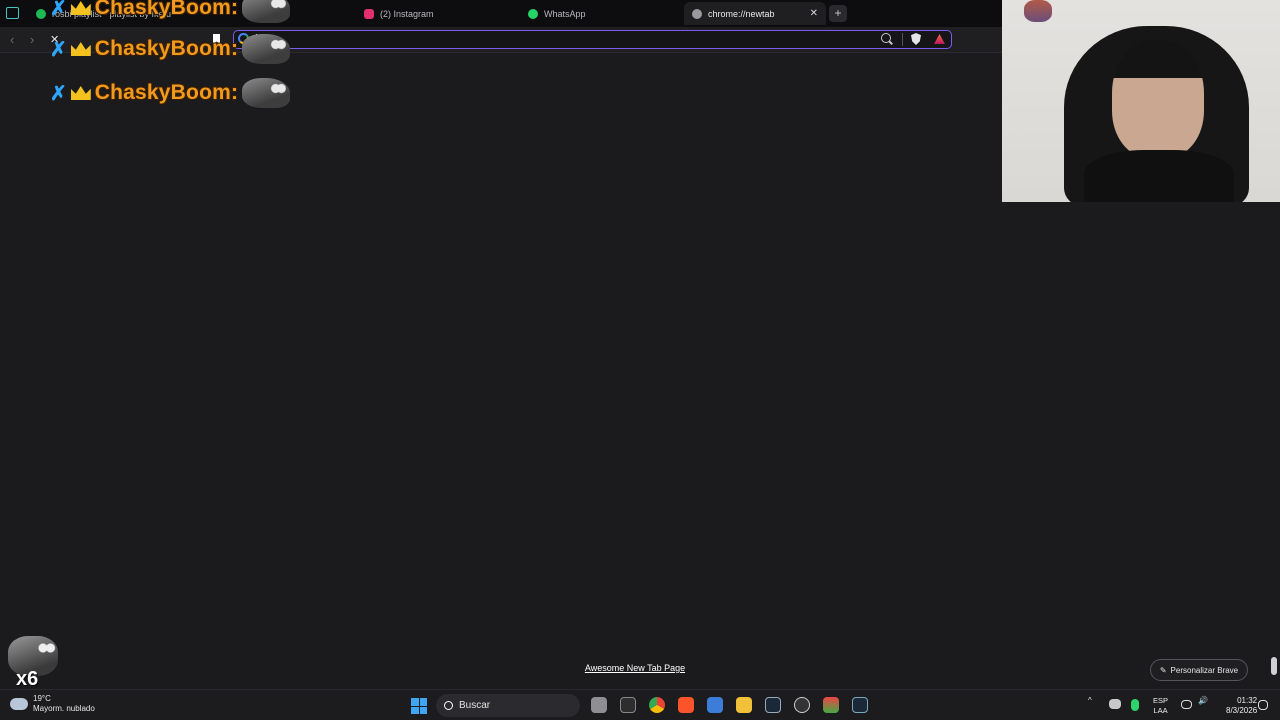 The image size is (1280, 720). I want to click on network-icon, so click(1186, 704).